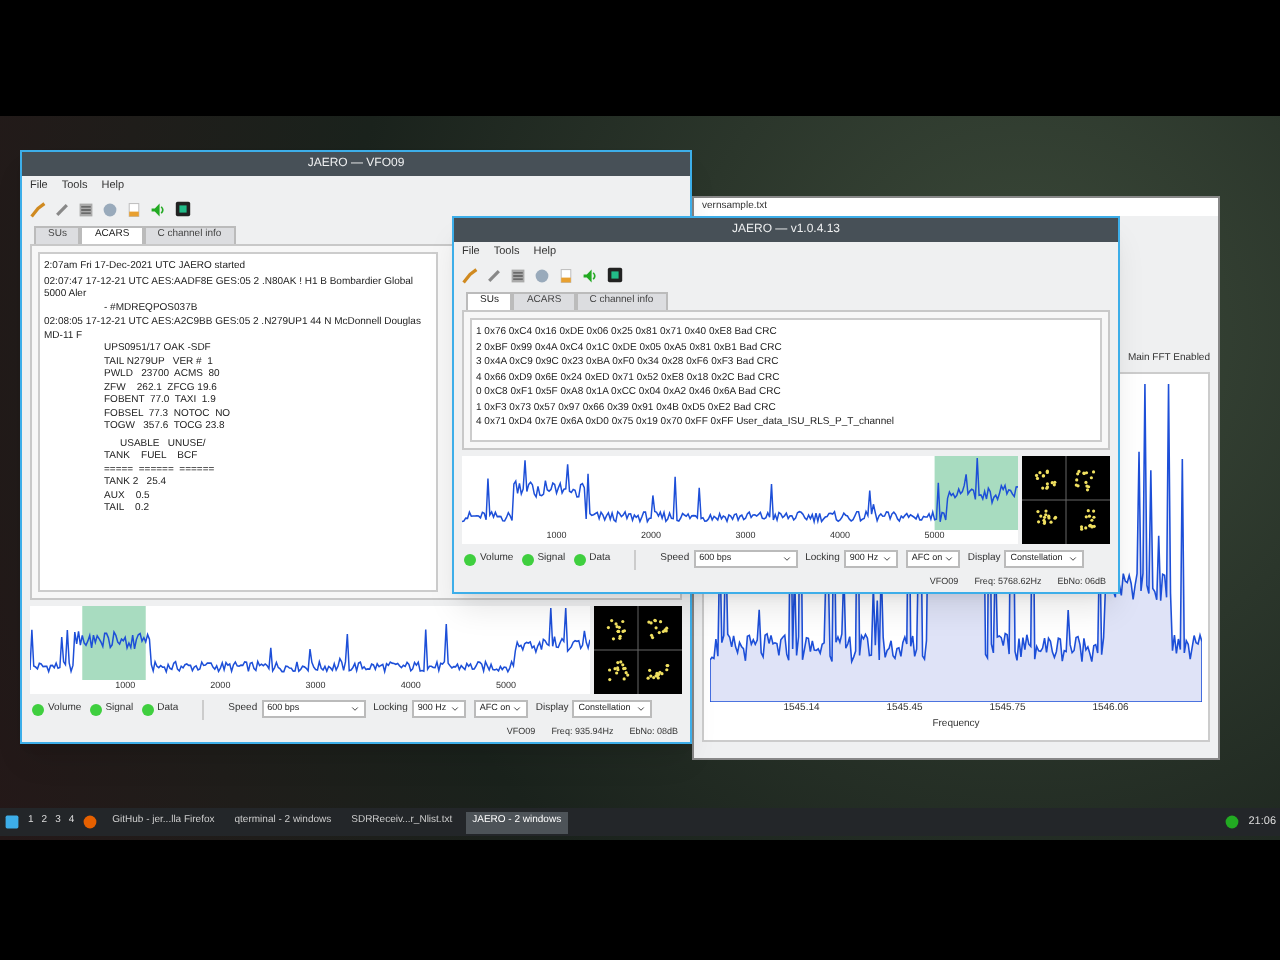 The height and width of the screenshot is (960, 1280). I want to click on browser-icon, so click(90, 822).